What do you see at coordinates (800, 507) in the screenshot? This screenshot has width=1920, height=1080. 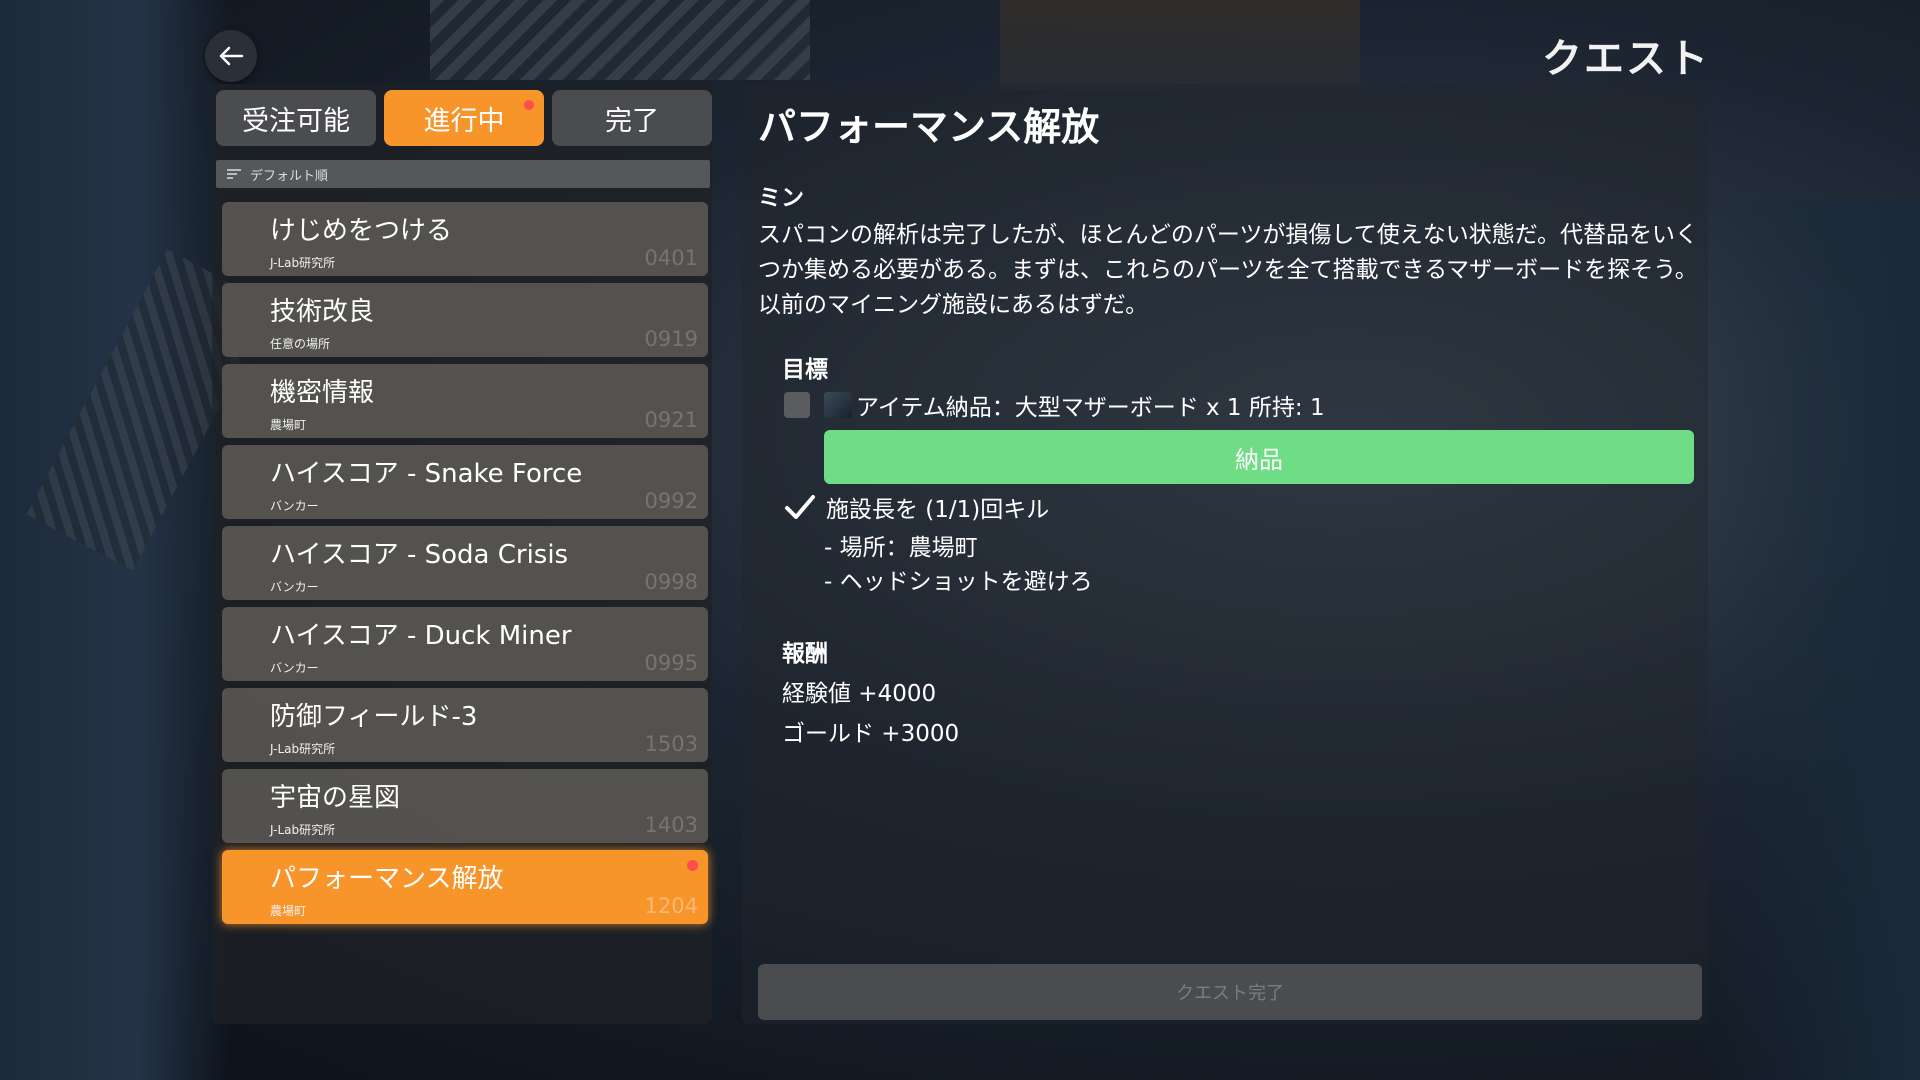 I see `checkmark-icon` at bounding box center [800, 507].